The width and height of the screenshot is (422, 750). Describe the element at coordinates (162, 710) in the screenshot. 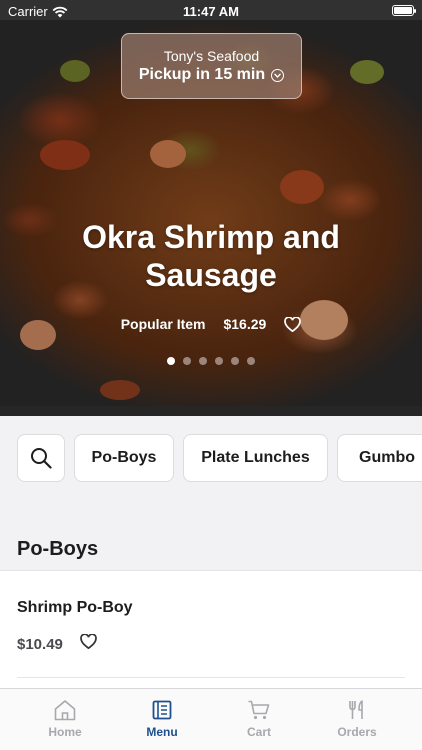

I see `menu-icon` at that location.